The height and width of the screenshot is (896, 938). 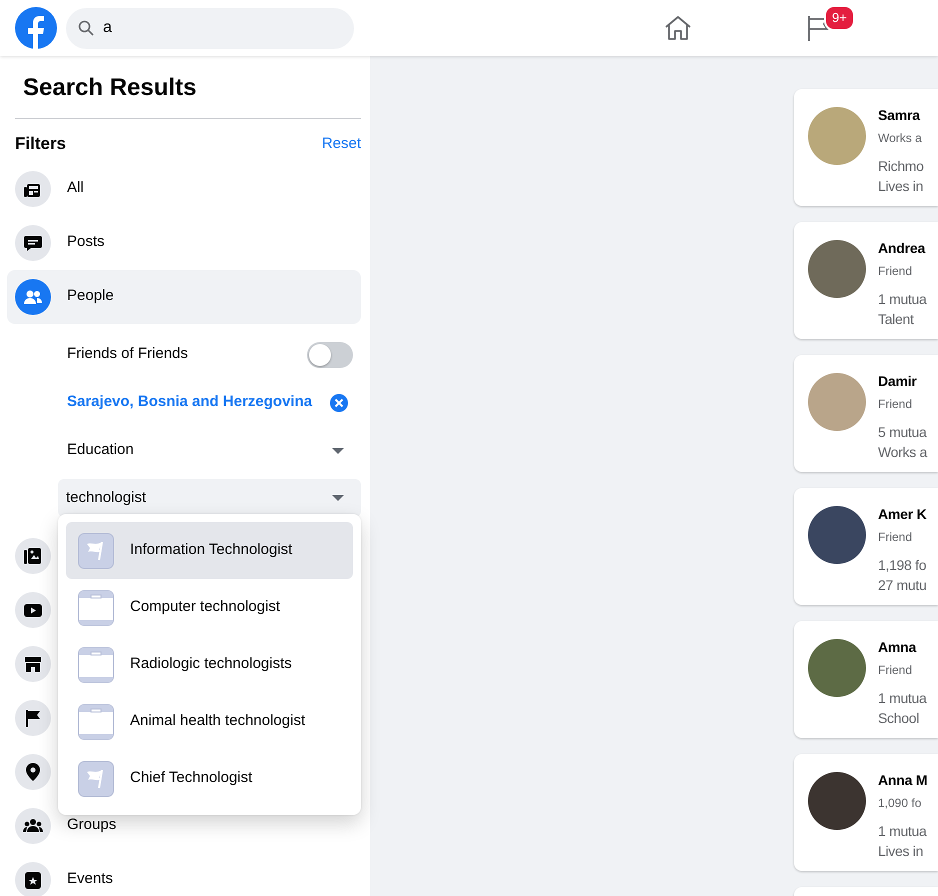 What do you see at coordinates (127, 354) in the screenshot?
I see `friends-of-friends-label: Friends of Friends` at bounding box center [127, 354].